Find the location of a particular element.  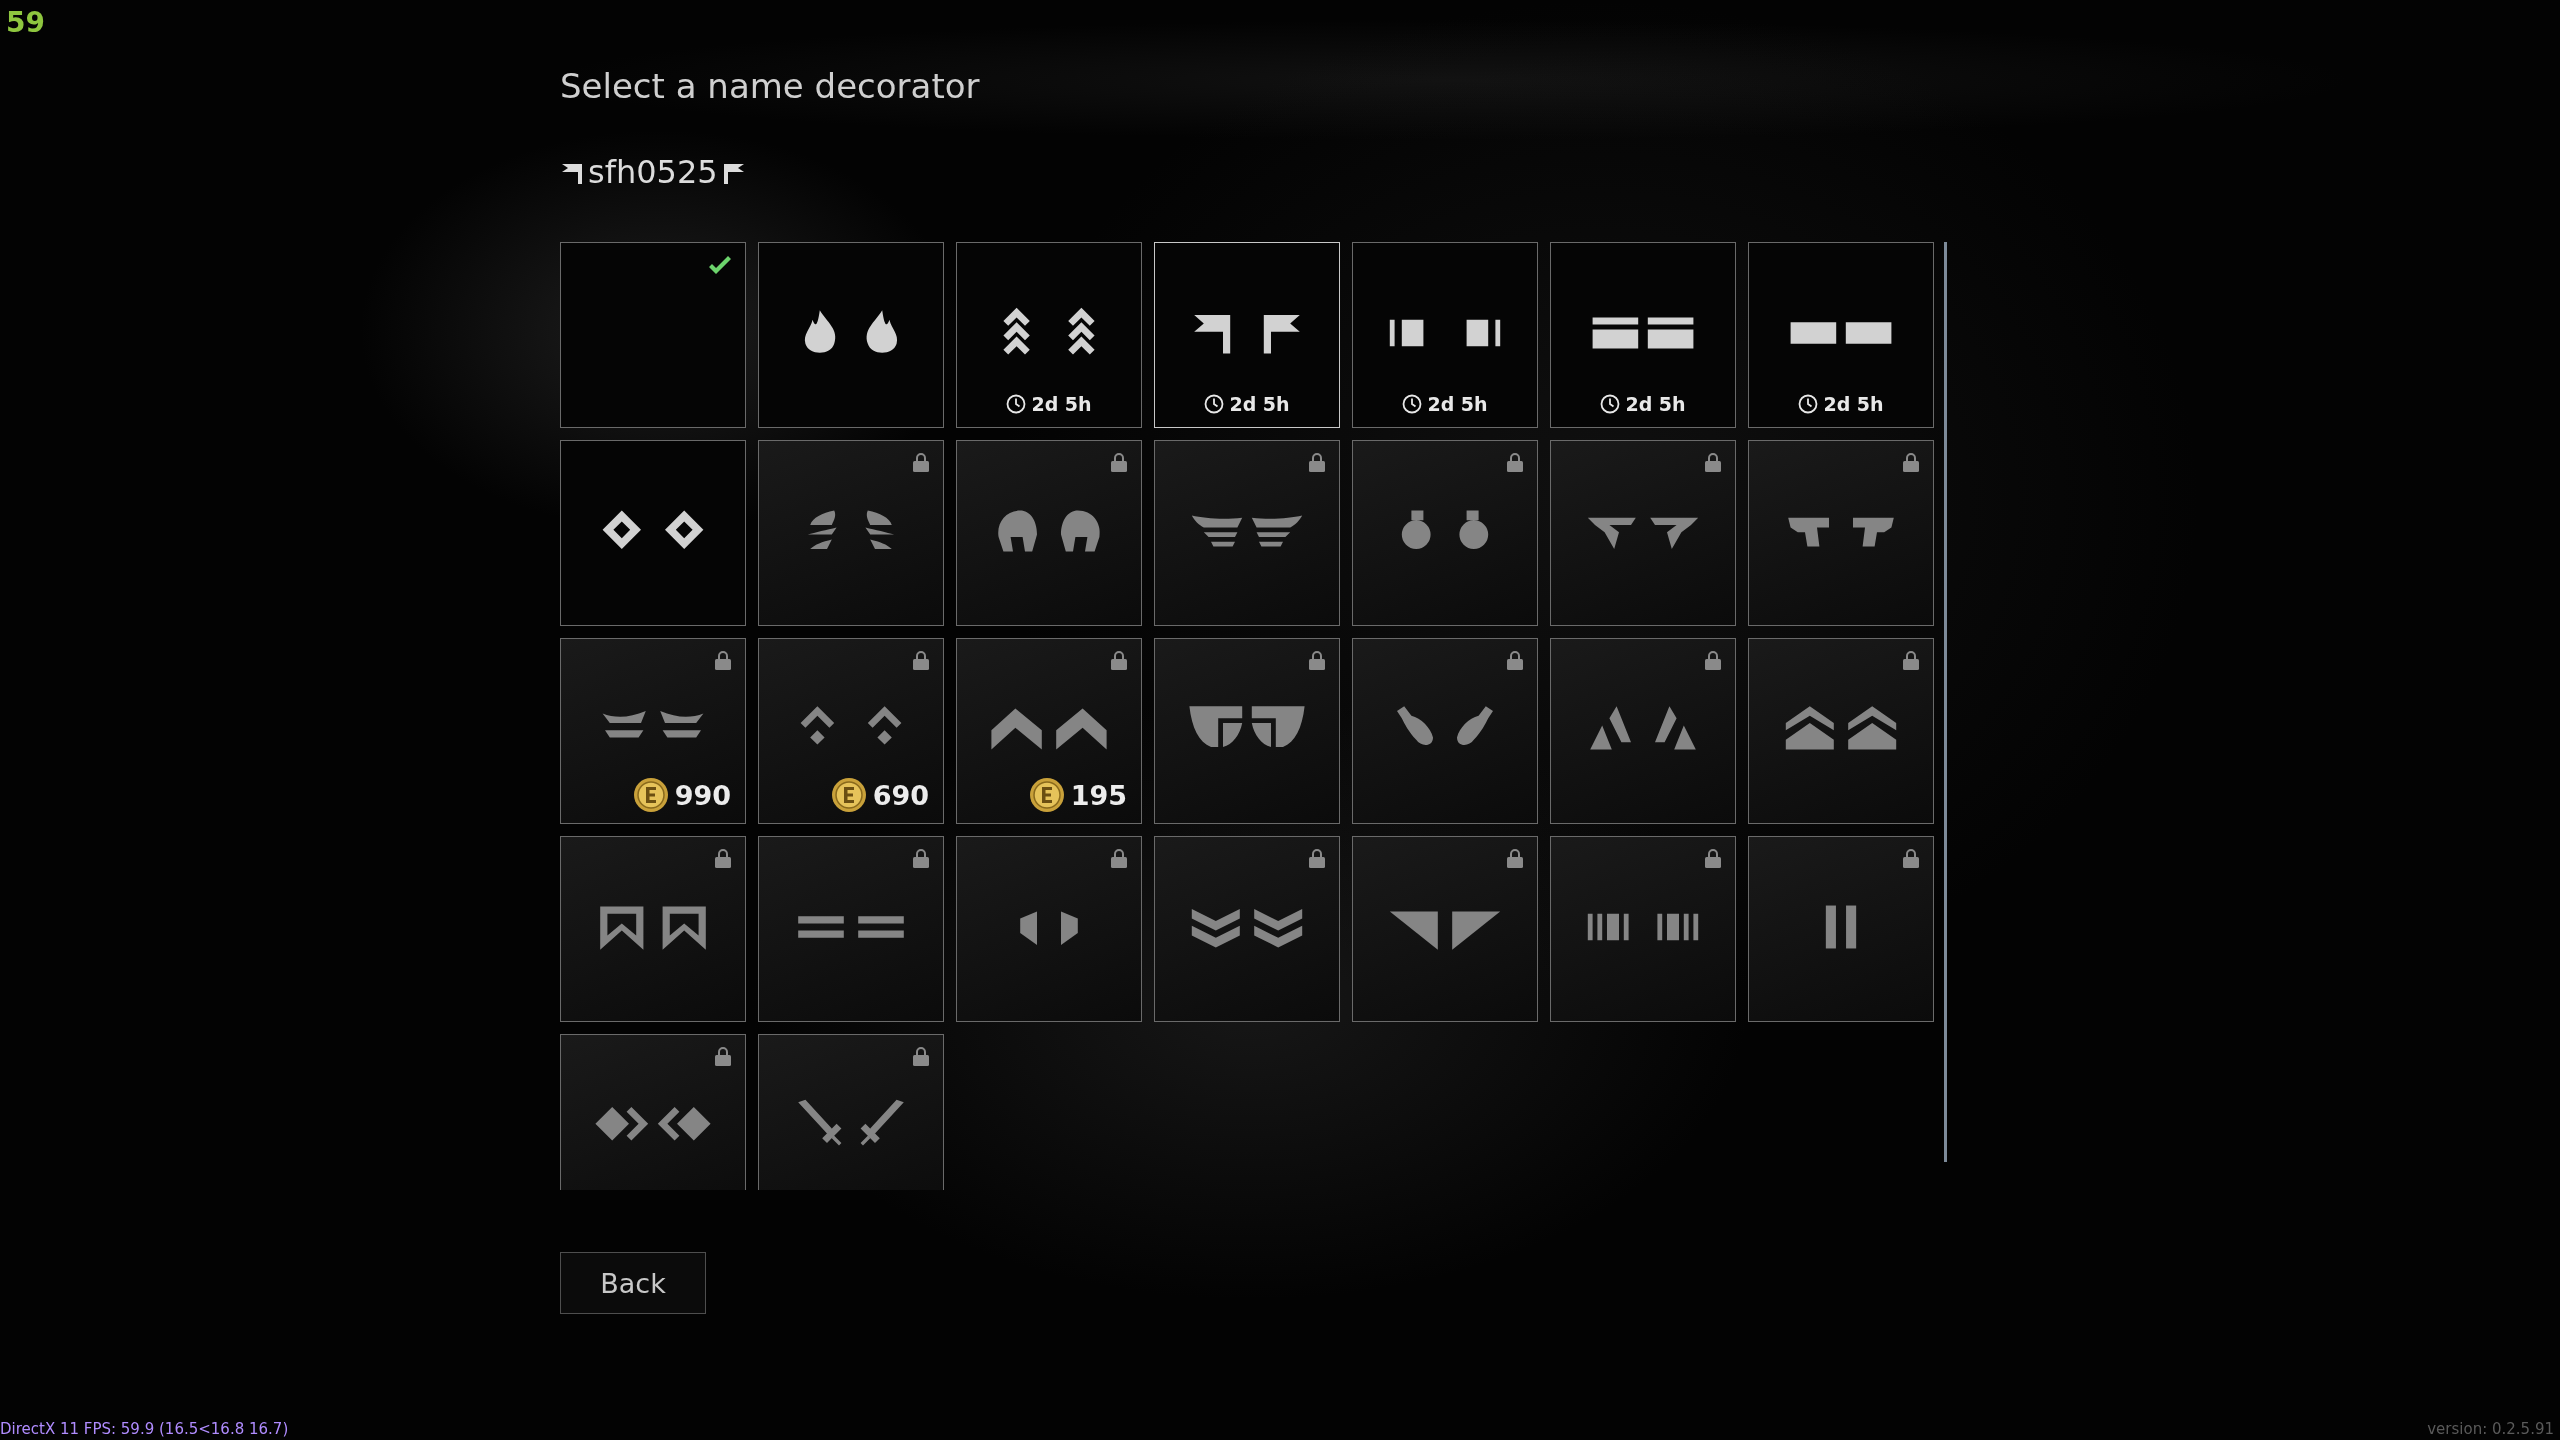

debug-info: DirectX 11 FPS: 59.9 (16.5<16.8 16.7) is located at coordinates (144, 1429).